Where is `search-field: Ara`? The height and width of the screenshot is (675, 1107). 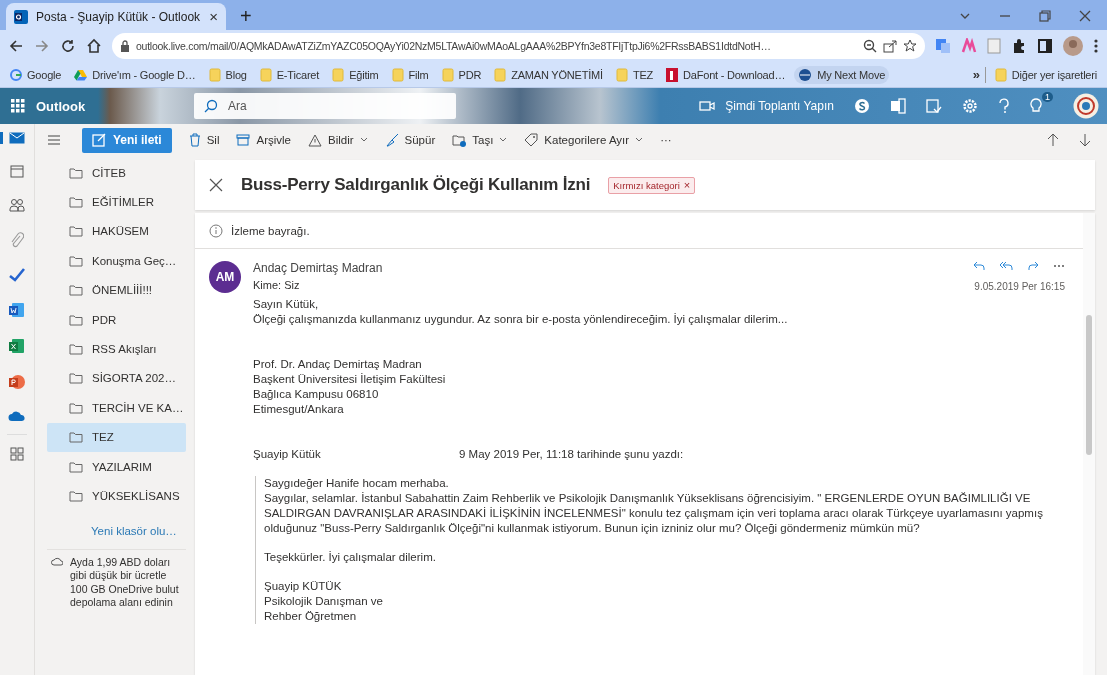 search-field: Ara is located at coordinates (325, 106).